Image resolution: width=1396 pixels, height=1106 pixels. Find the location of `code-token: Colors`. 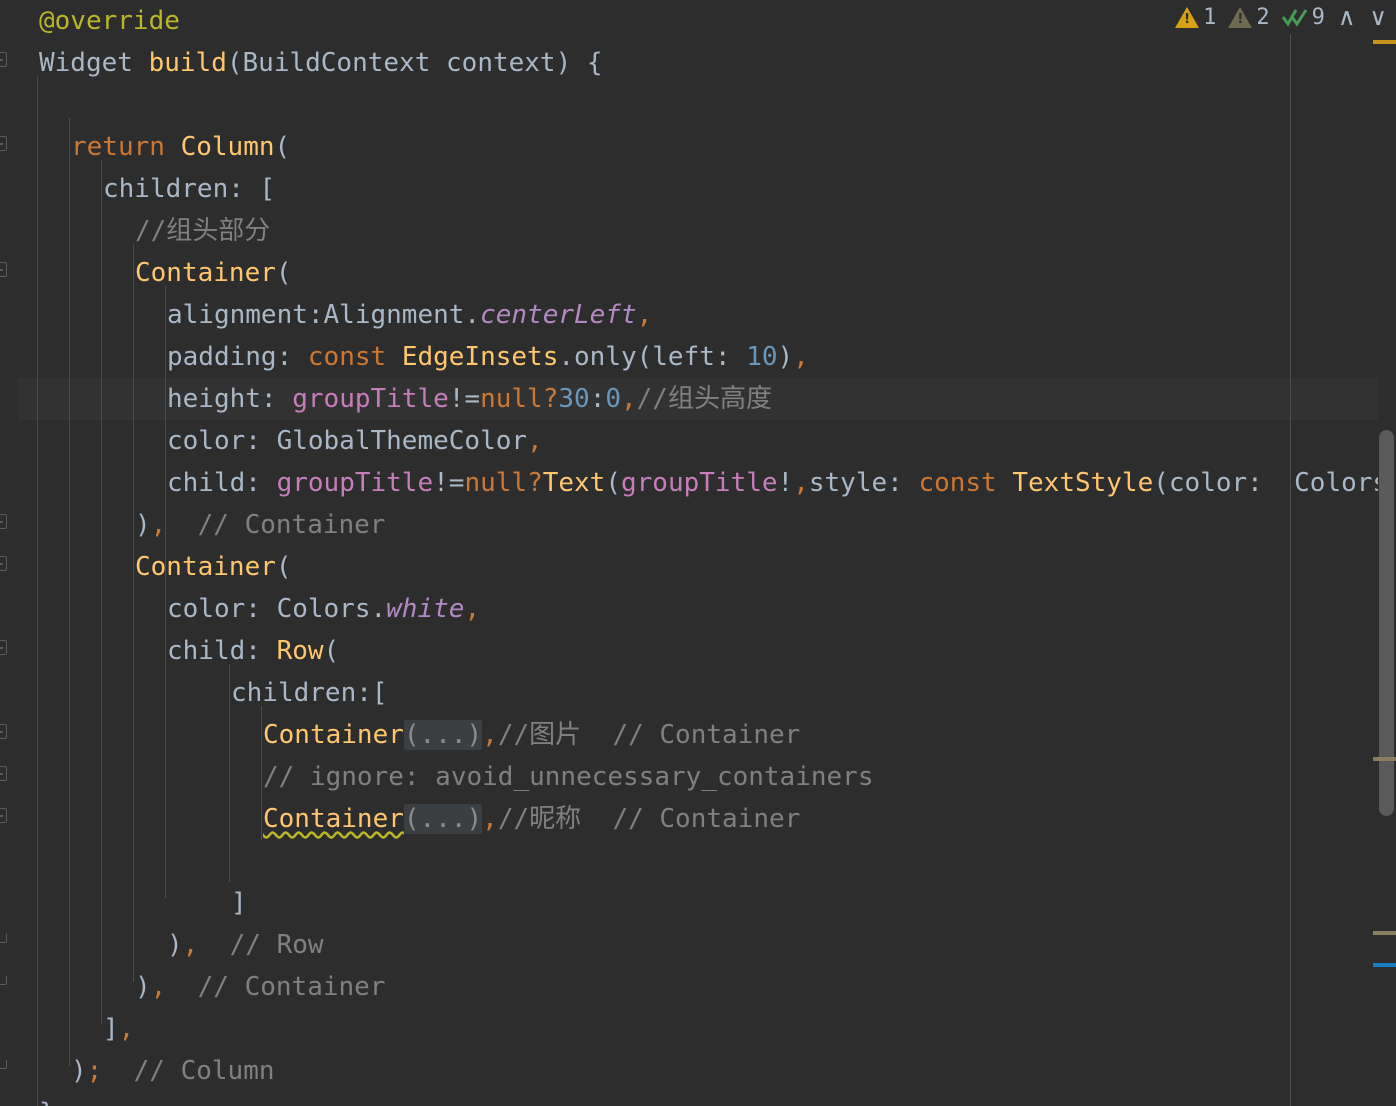

code-token: Colors is located at coordinates (1333, 483).